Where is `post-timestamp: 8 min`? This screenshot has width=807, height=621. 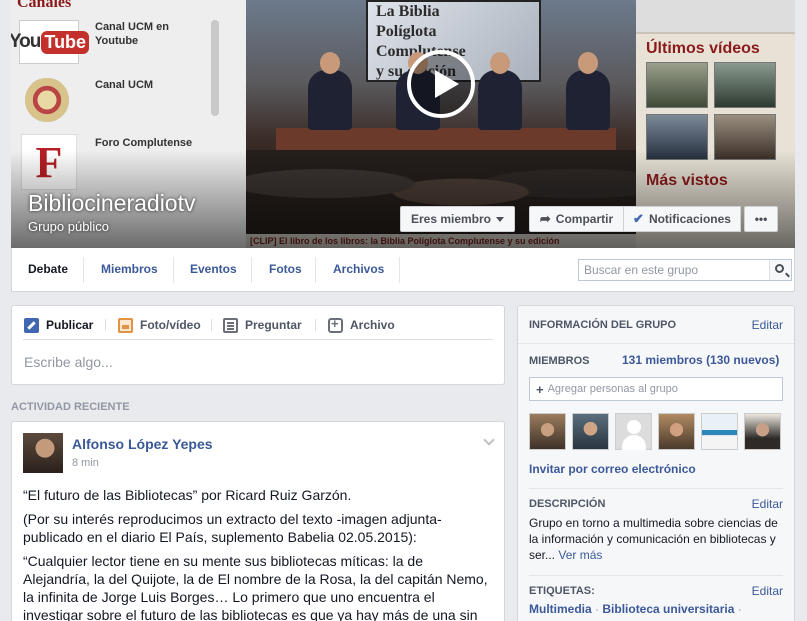
post-timestamp: 8 min is located at coordinates (85, 463).